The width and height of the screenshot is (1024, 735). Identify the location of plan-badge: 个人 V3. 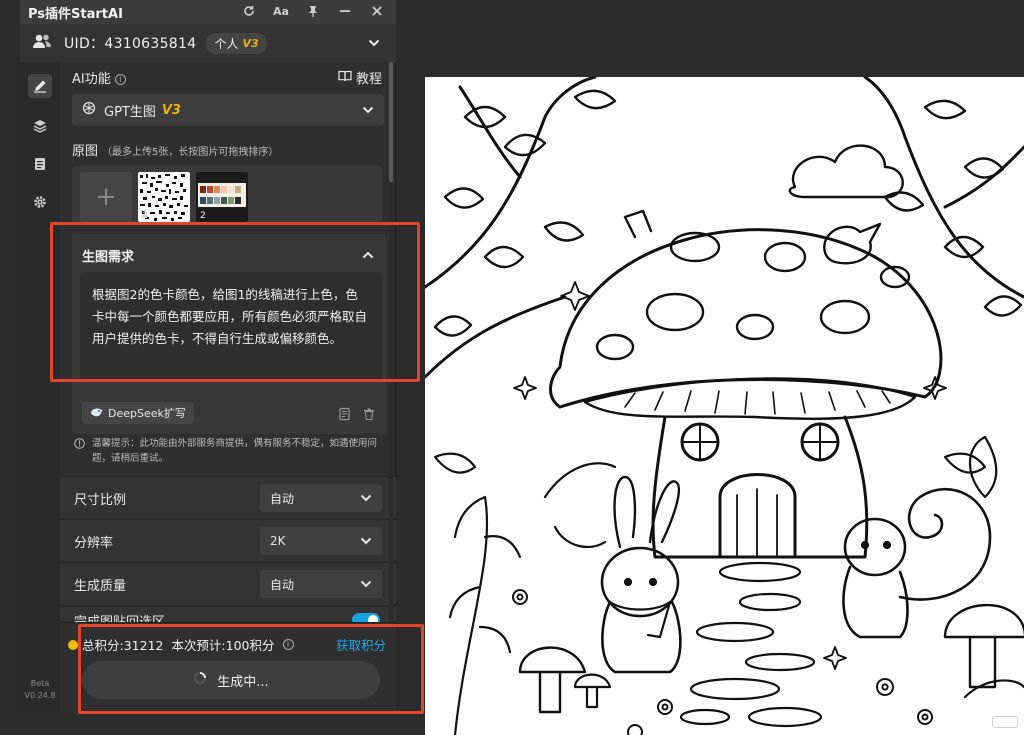
(236, 43).